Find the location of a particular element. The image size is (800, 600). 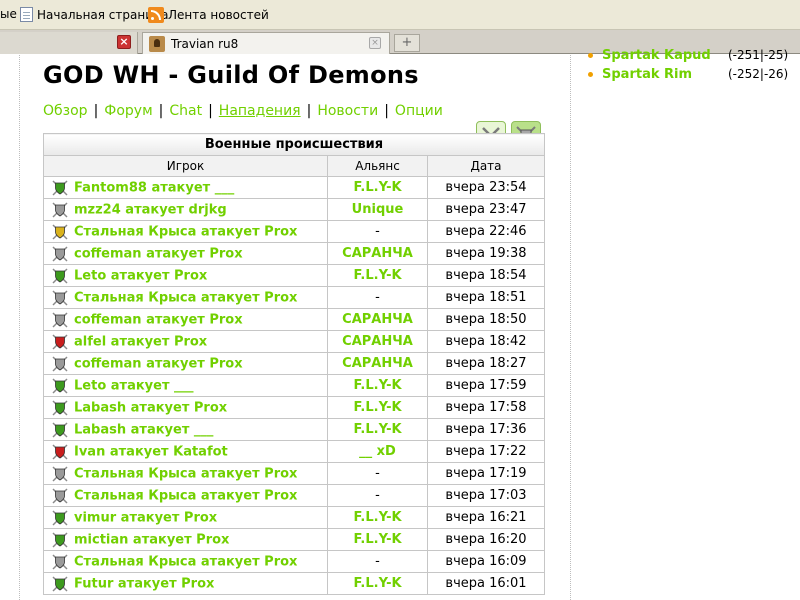

bookmark-news-feed: Лента новостей is located at coordinates (208, 15).